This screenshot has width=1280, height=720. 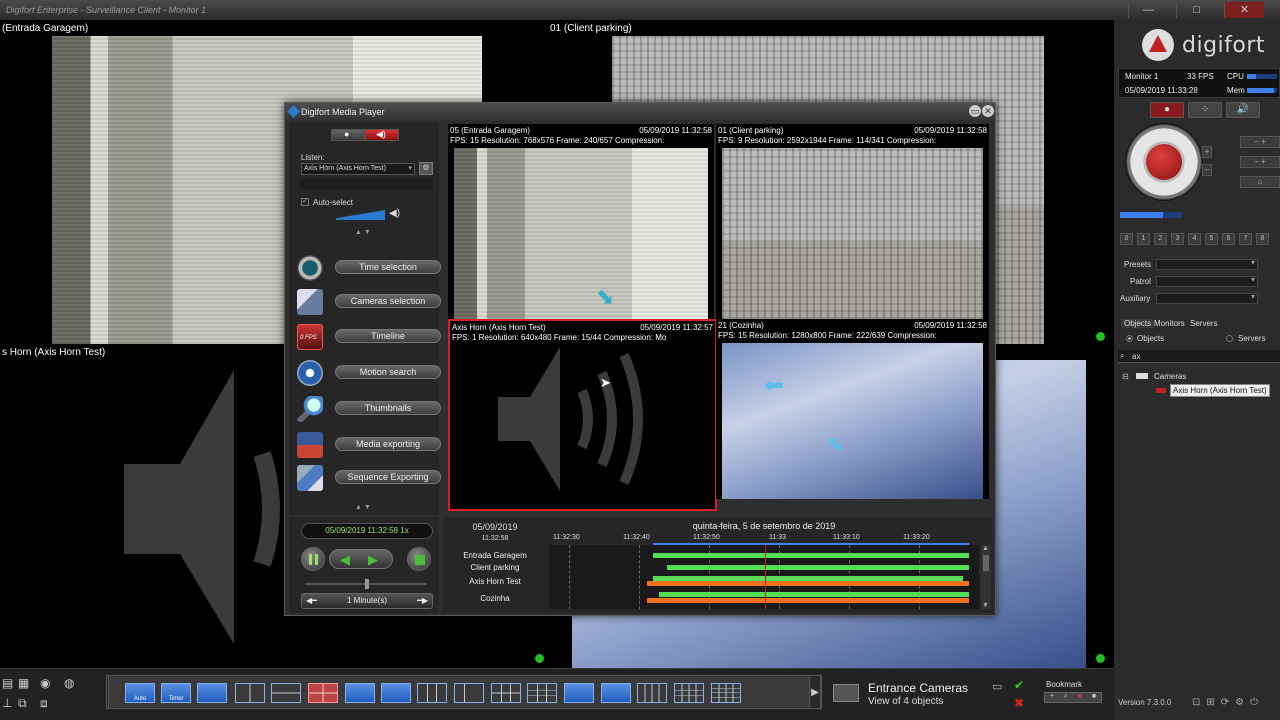 What do you see at coordinates (45, 683) in the screenshot?
I see `eye-icon: ◉` at bounding box center [45, 683].